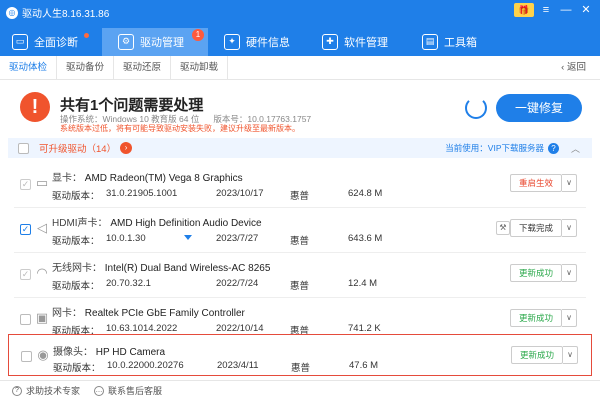 The width and height of the screenshot is (600, 400). What do you see at coordinates (86, 67) in the screenshot?
I see `subtab-driver-backup: 驱动备份` at bounding box center [86, 67].